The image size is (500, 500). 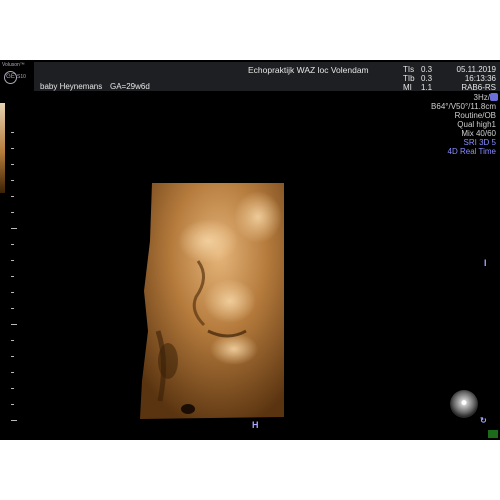 What do you see at coordinates (483, 420) in the screenshot?
I see `rotation-arrow-icon: ↻` at bounding box center [483, 420].